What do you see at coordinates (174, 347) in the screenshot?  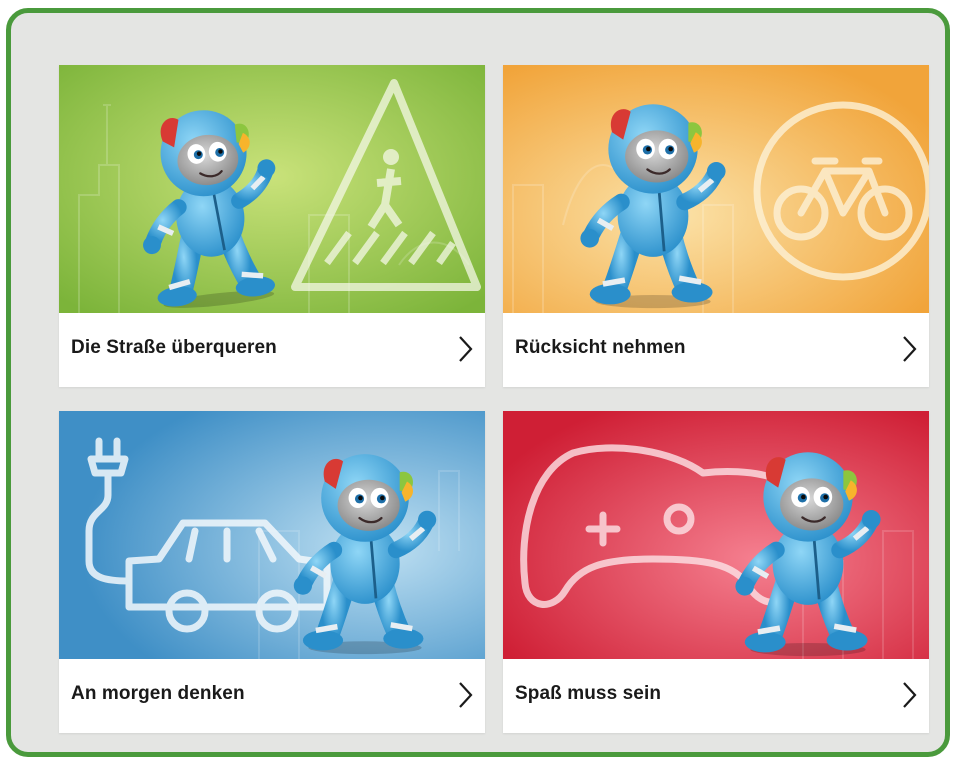 I see `card-label: Die Straße überqueren` at bounding box center [174, 347].